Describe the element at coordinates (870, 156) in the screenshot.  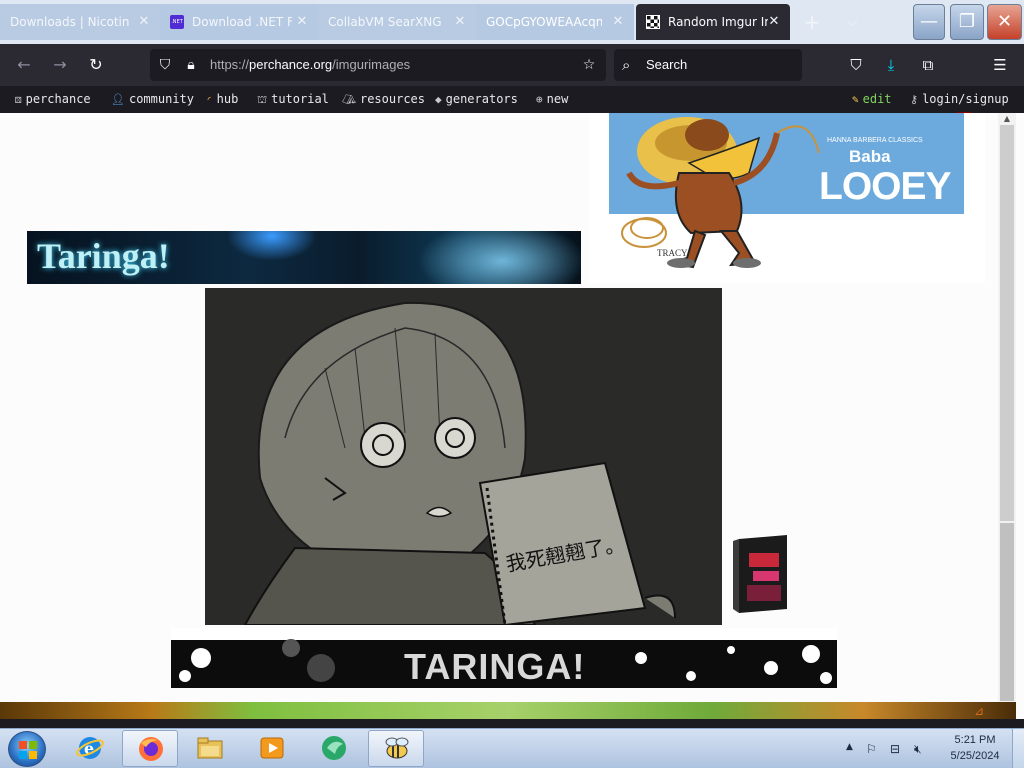
I see `image-title-line-1: Baba` at that location.